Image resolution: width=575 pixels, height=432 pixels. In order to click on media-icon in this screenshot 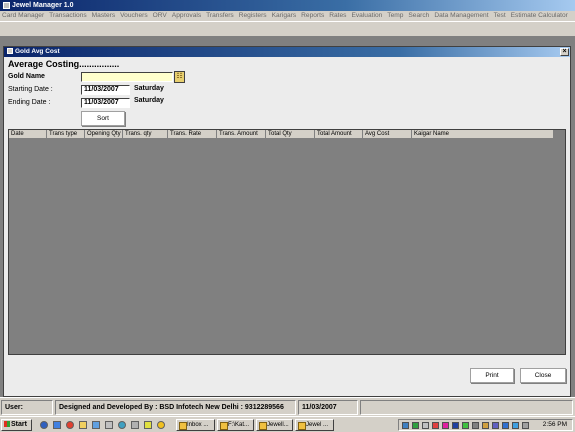, I will do `click(70, 425)`.